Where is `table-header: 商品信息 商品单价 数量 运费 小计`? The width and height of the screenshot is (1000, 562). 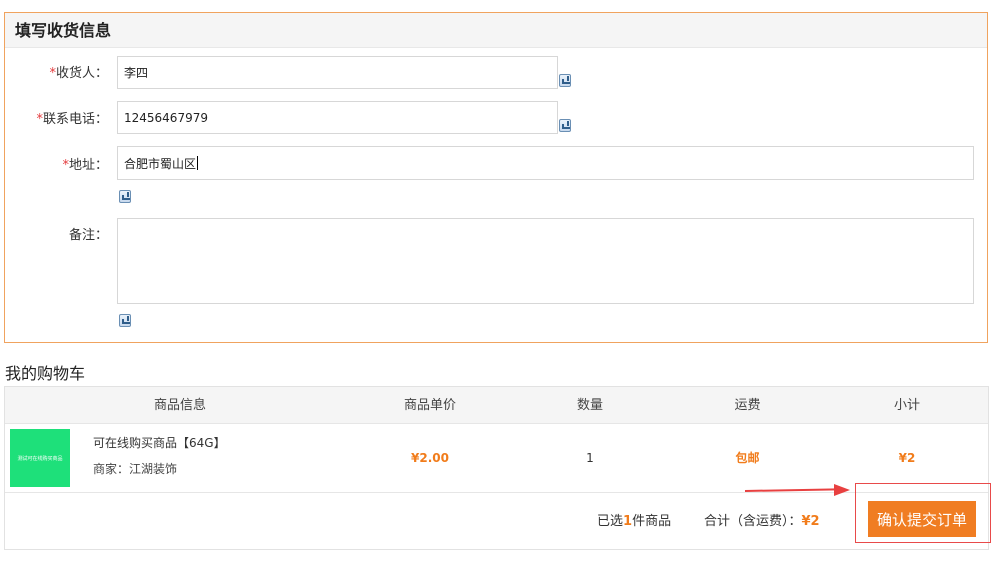
table-header: 商品信息 商品单价 数量 运费 小计 is located at coordinates (496, 405).